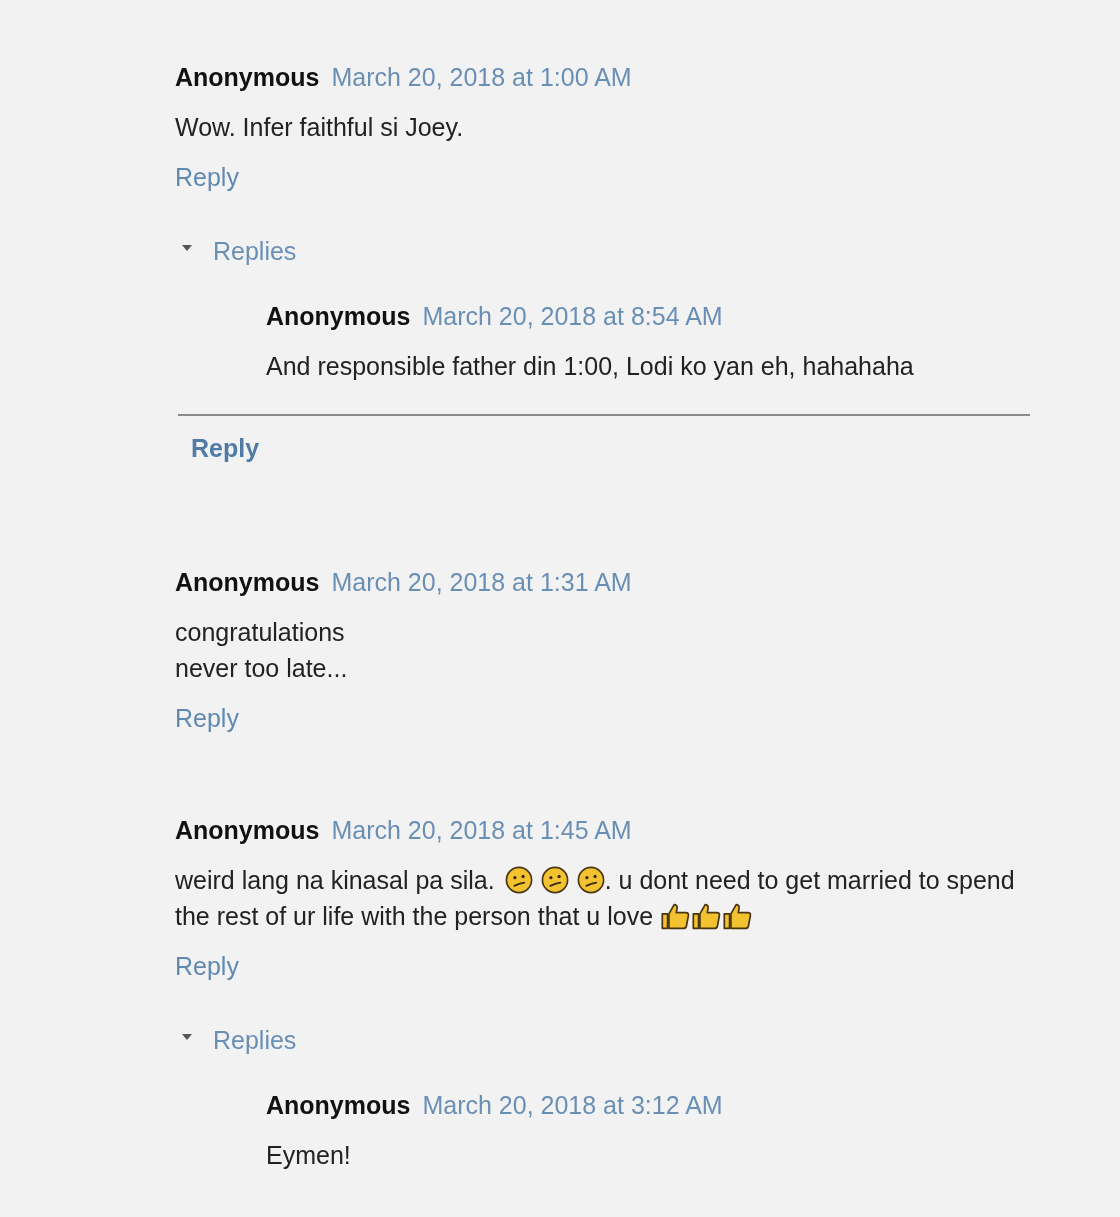 This screenshot has width=1120, height=1217. I want to click on comment-date-link: March 20, 2018 at 8:54 AM, so click(572, 316).